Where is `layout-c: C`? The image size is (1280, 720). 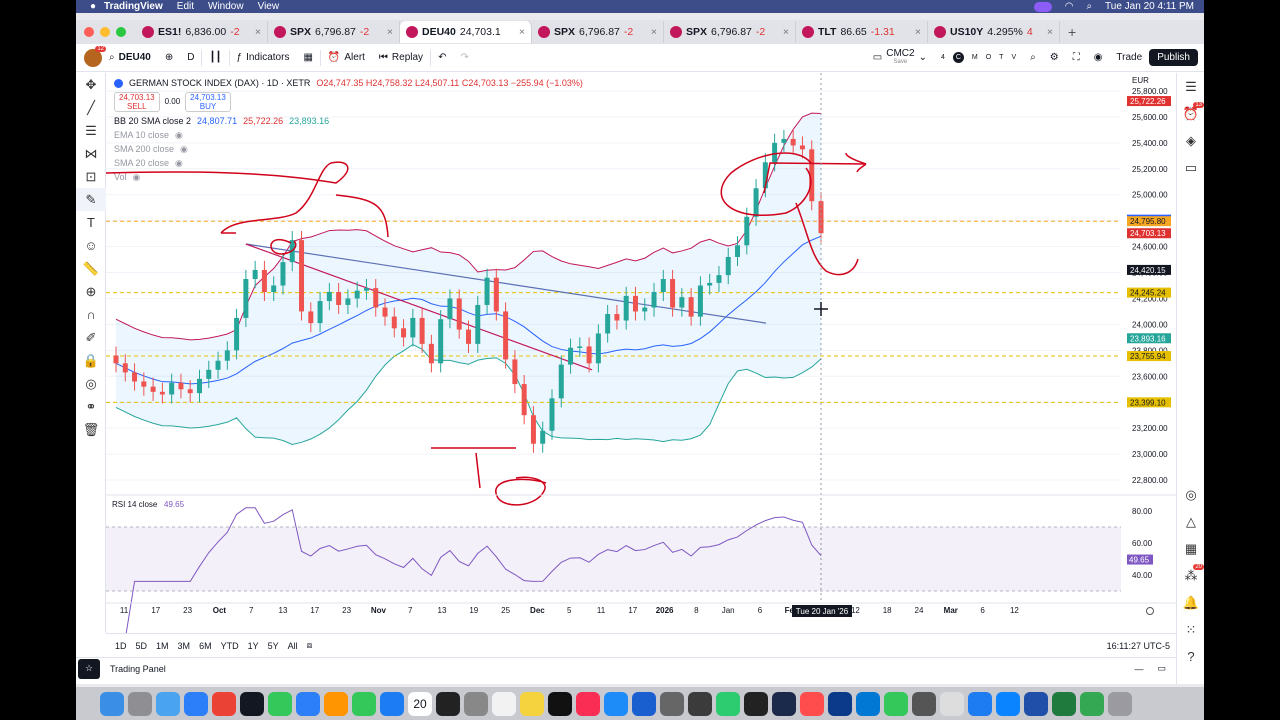
layout-c: C is located at coordinates (958, 57).